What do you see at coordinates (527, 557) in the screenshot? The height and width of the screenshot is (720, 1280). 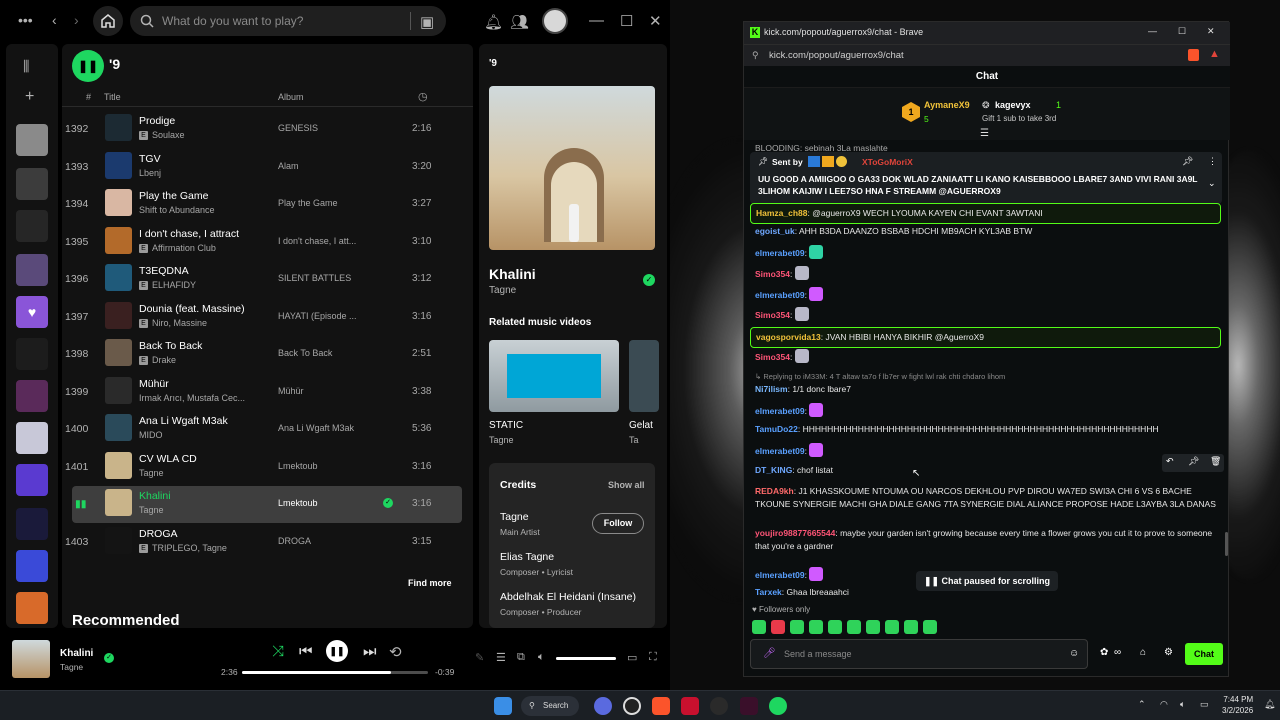 I see `credit-name: Elias Tagne` at bounding box center [527, 557].